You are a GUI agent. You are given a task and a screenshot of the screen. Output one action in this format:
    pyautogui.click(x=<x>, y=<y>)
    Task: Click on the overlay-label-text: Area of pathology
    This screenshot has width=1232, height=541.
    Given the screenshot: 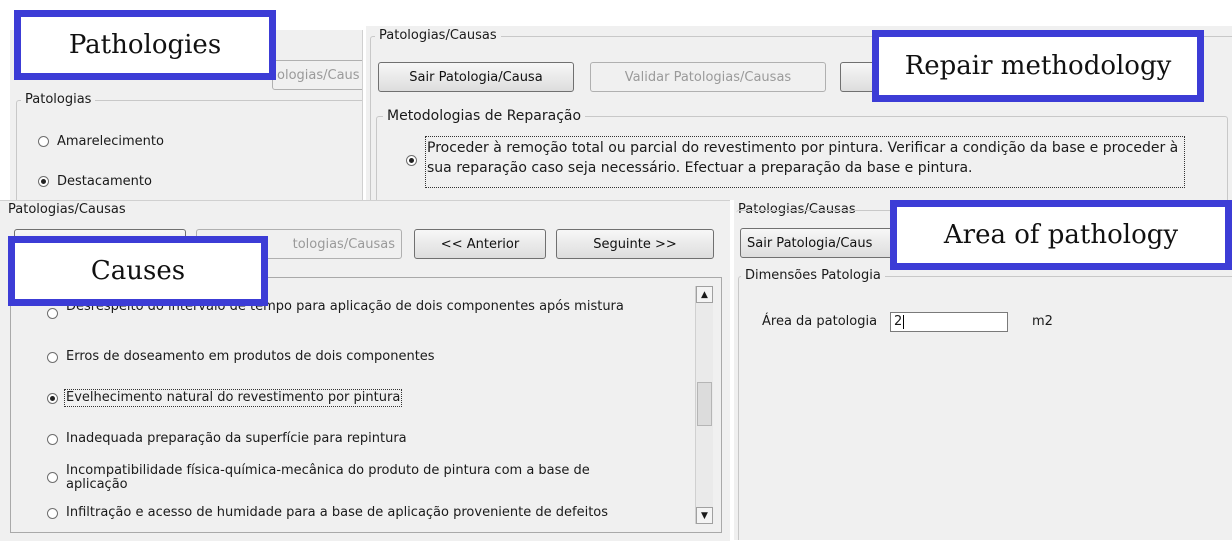 What is the action you would take?
    pyautogui.click(x=1061, y=235)
    